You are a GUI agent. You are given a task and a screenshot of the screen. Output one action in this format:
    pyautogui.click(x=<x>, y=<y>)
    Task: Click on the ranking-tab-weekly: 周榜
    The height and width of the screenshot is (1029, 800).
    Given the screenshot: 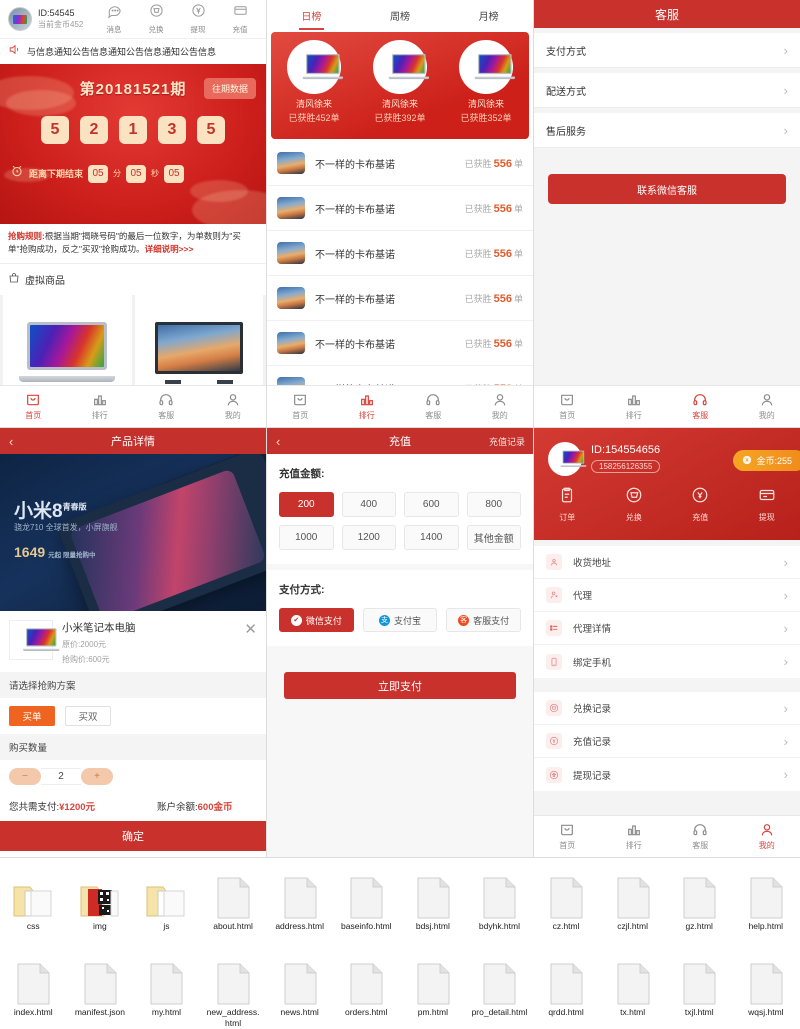 What is the action you would take?
    pyautogui.click(x=400, y=15)
    